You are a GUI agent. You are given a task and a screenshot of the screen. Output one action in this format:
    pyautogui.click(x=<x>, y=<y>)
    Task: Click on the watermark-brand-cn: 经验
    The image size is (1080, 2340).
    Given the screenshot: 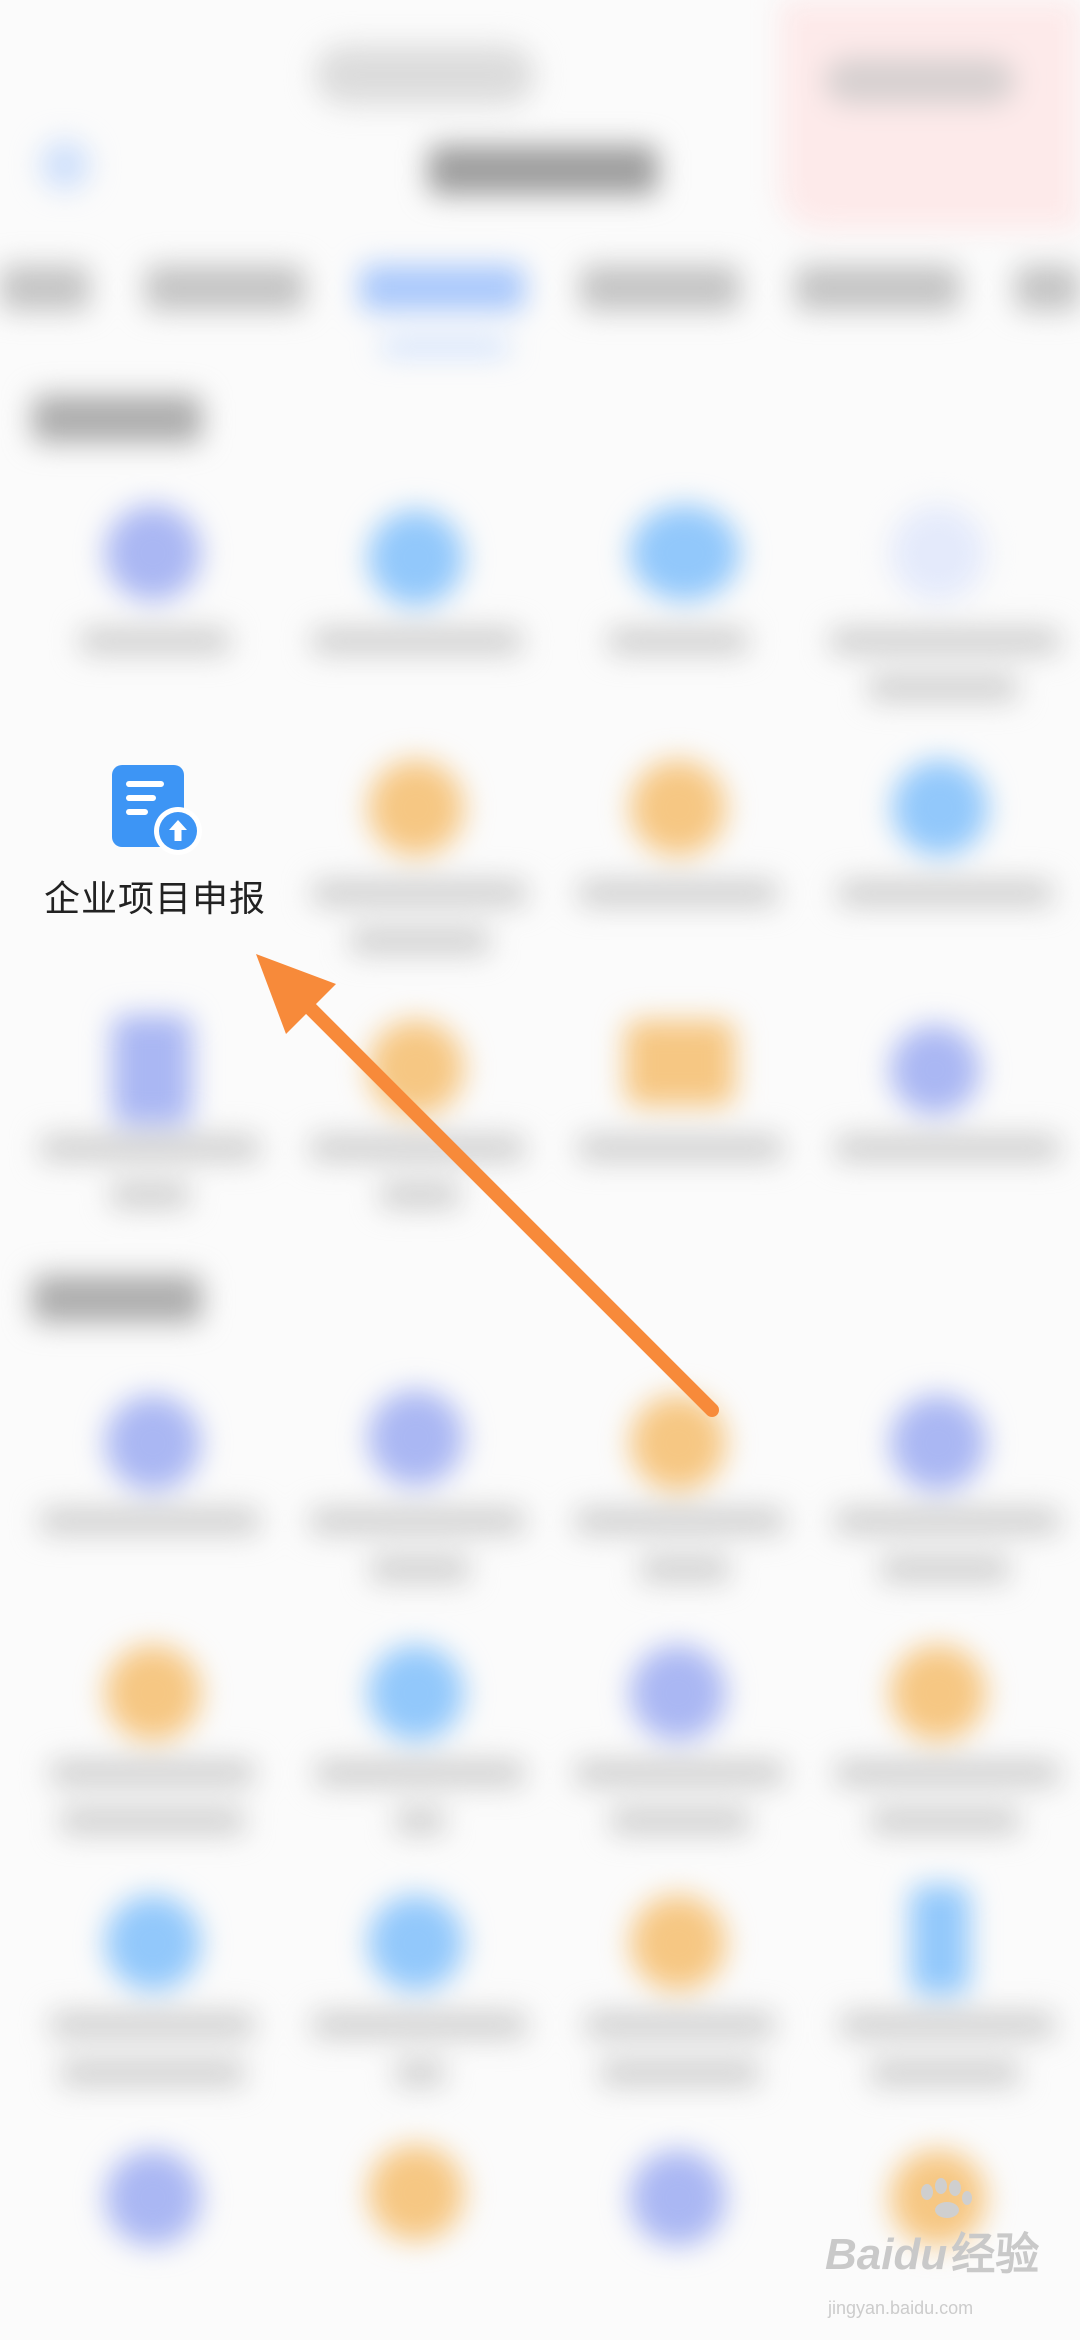 What is the action you would take?
    pyautogui.click(x=995, y=2254)
    